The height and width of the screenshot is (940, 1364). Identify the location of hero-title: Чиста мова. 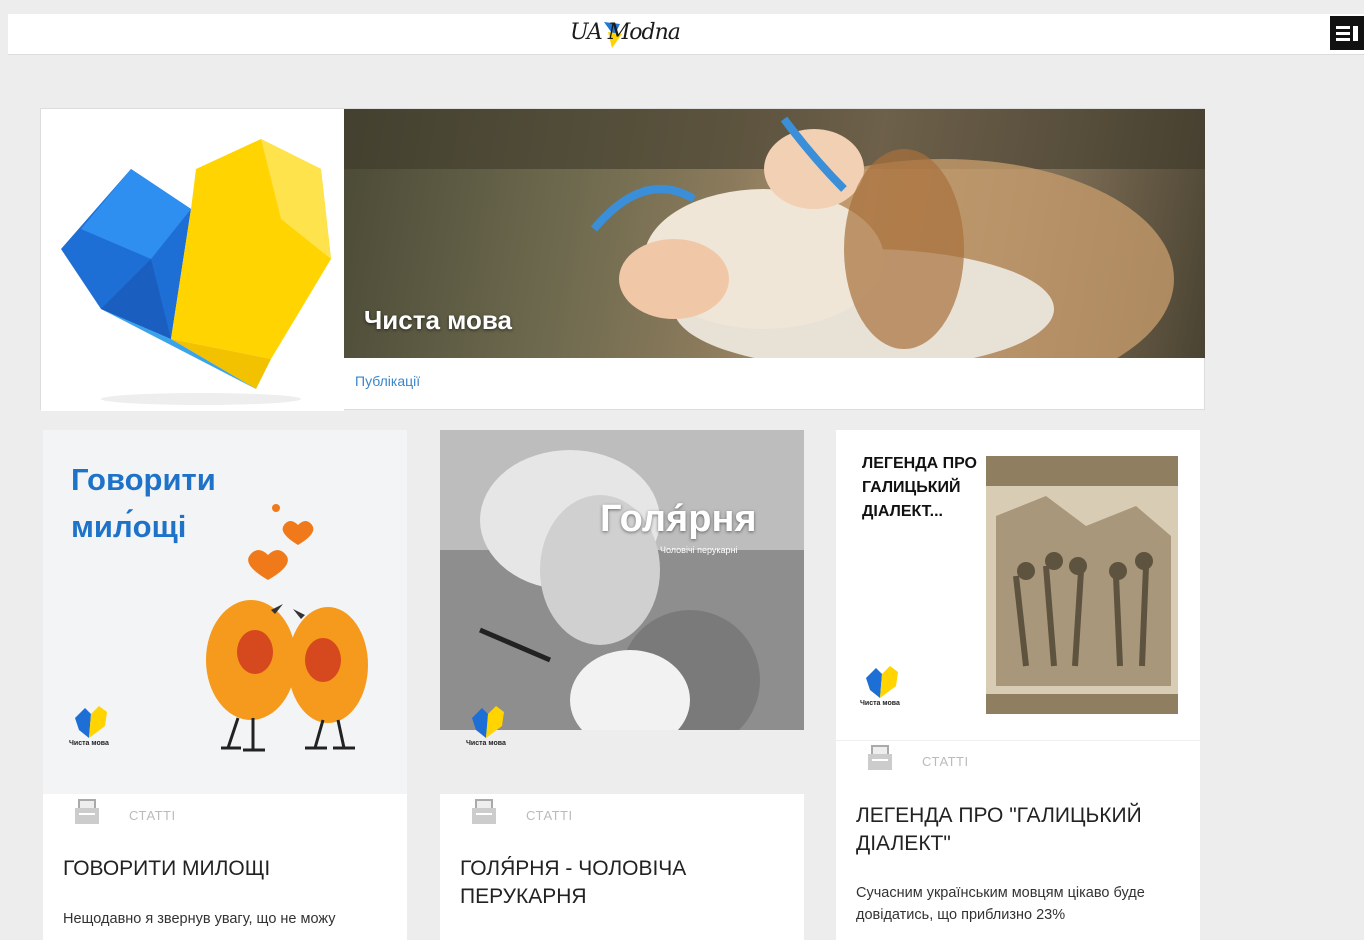
(438, 320).